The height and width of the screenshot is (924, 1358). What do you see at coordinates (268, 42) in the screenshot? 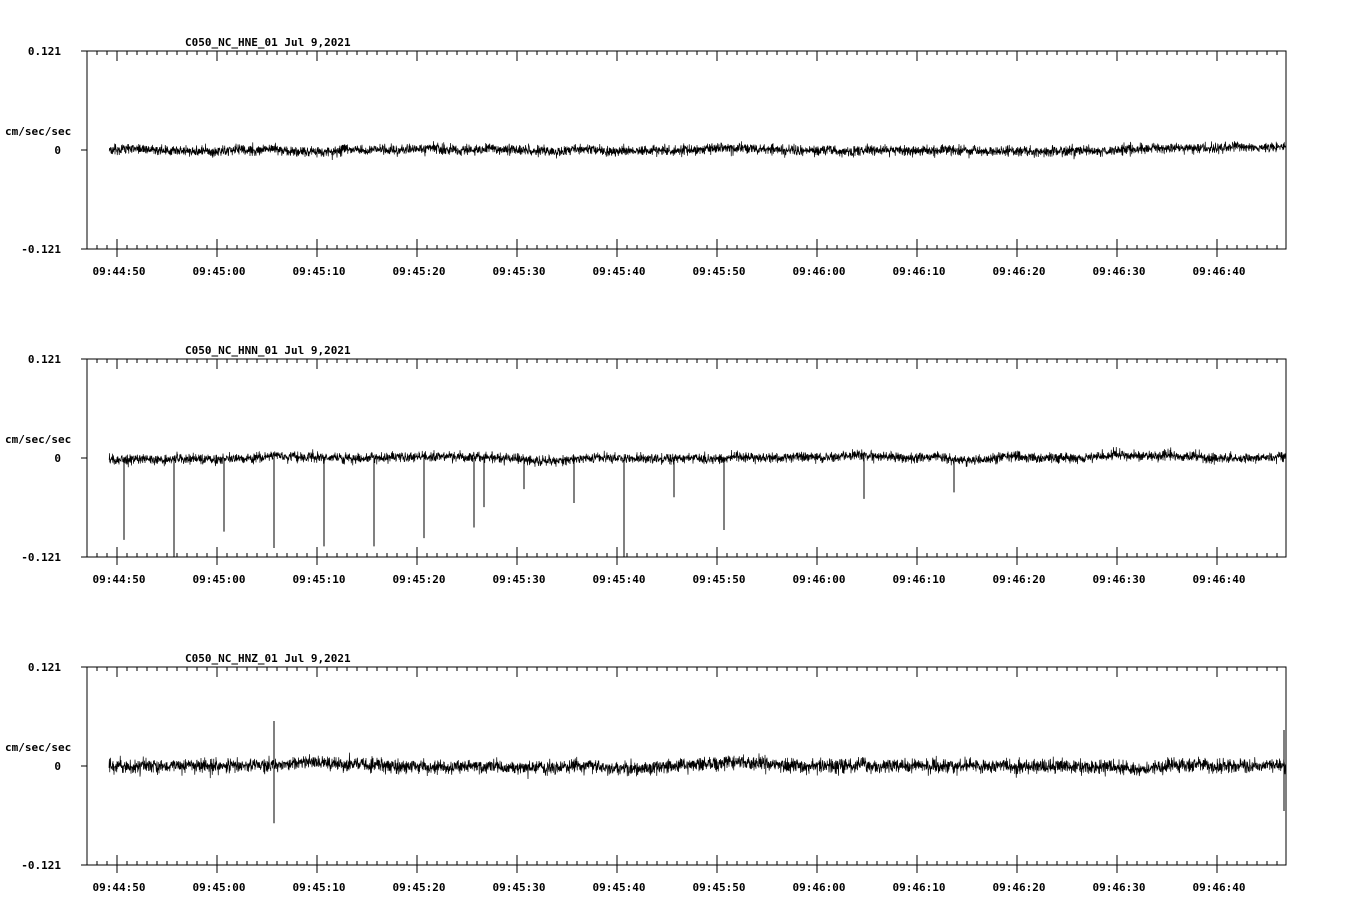
I see `panel-title: C050_NC_HNE_01 Jul 9,2021` at bounding box center [268, 42].